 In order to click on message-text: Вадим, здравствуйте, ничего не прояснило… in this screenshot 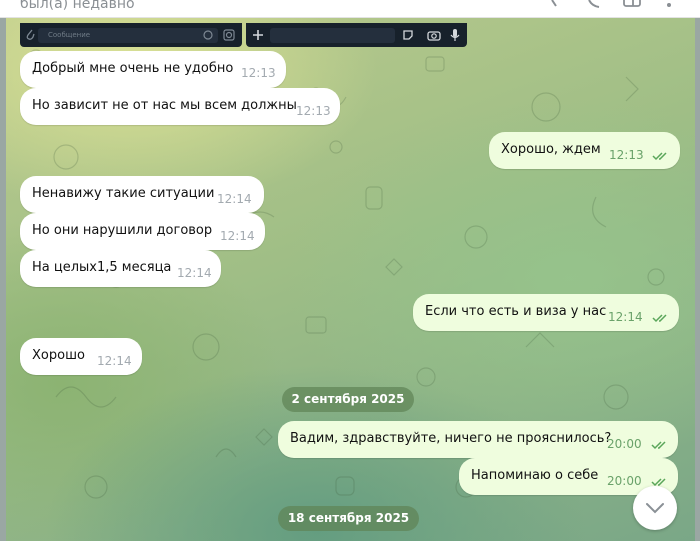, I will do `click(451, 438)`.